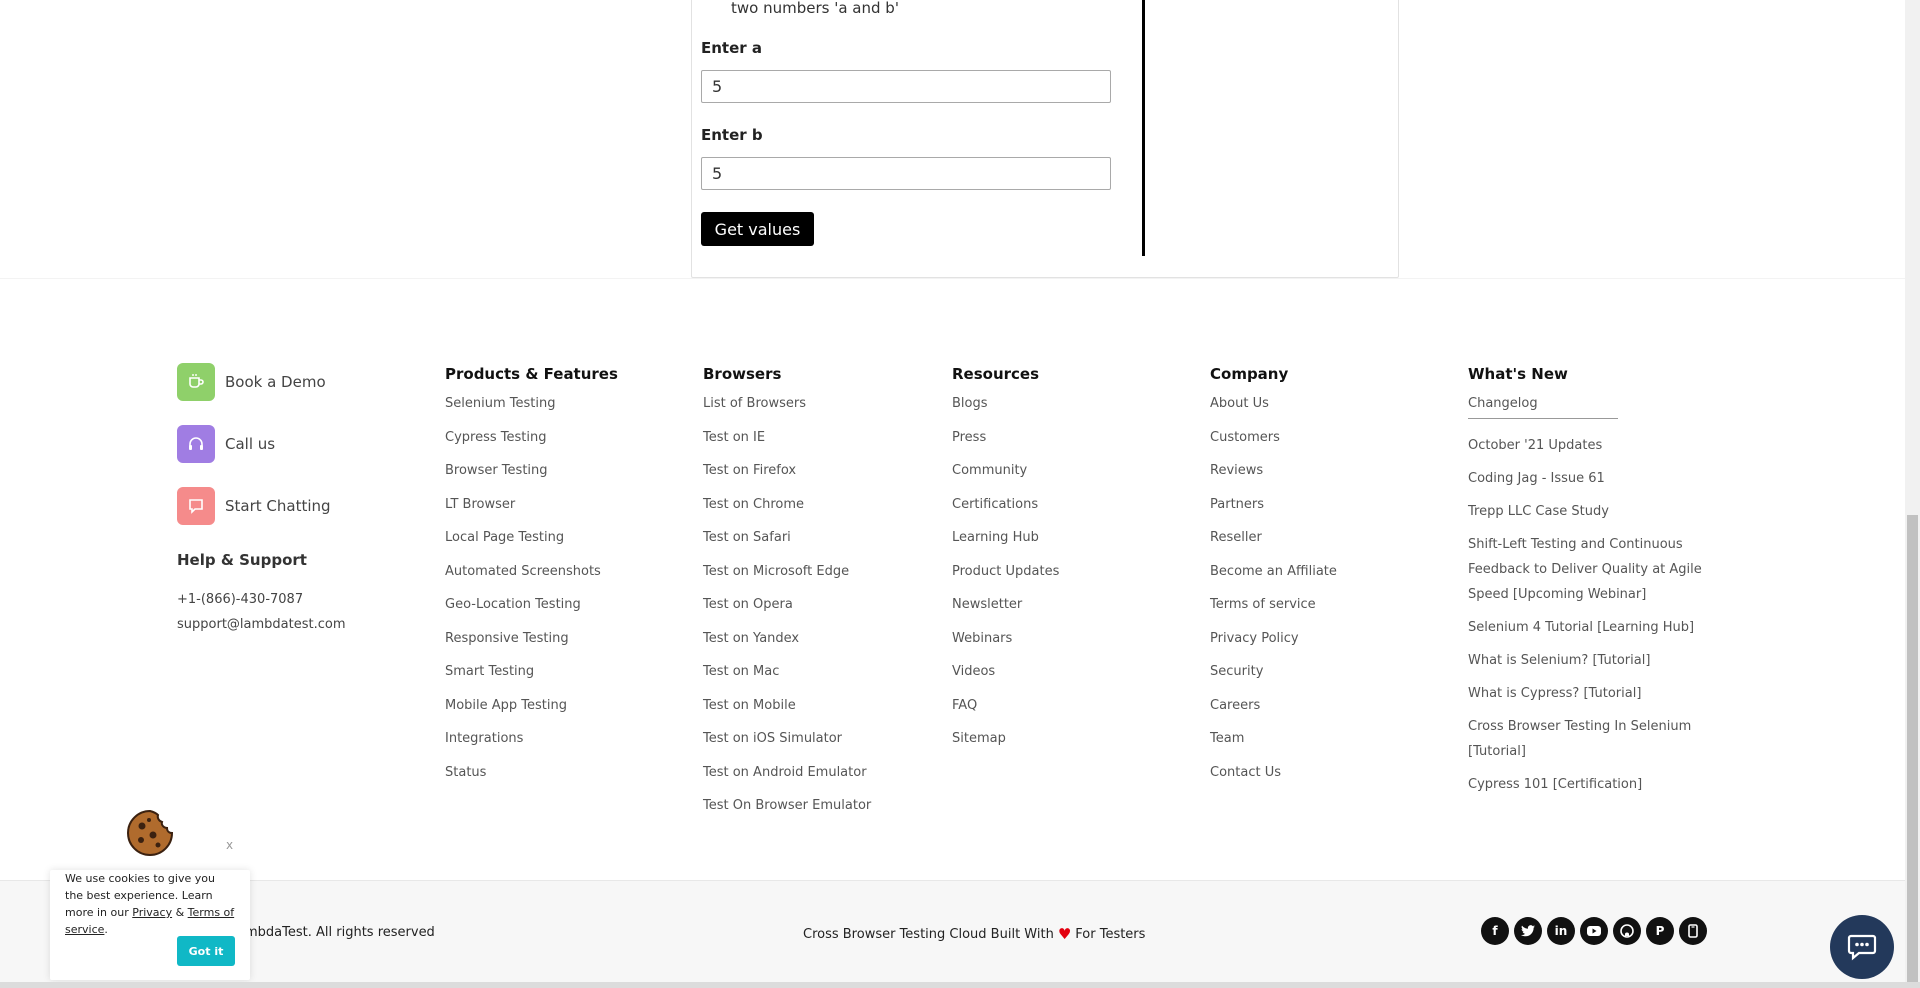 Image resolution: width=1920 pixels, height=988 pixels. Describe the element at coordinates (1588, 693) in the screenshot. I see `whats-new-item-link: What is Cypress? [Tutorial]` at that location.